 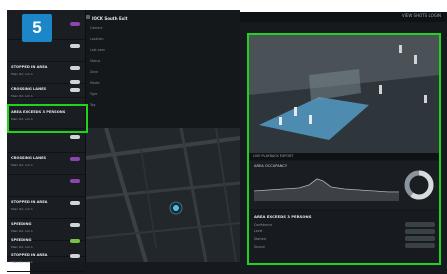 What do you see at coordinates (96, 28) in the screenshot?
I see `detail-row: Camera` at bounding box center [96, 28].